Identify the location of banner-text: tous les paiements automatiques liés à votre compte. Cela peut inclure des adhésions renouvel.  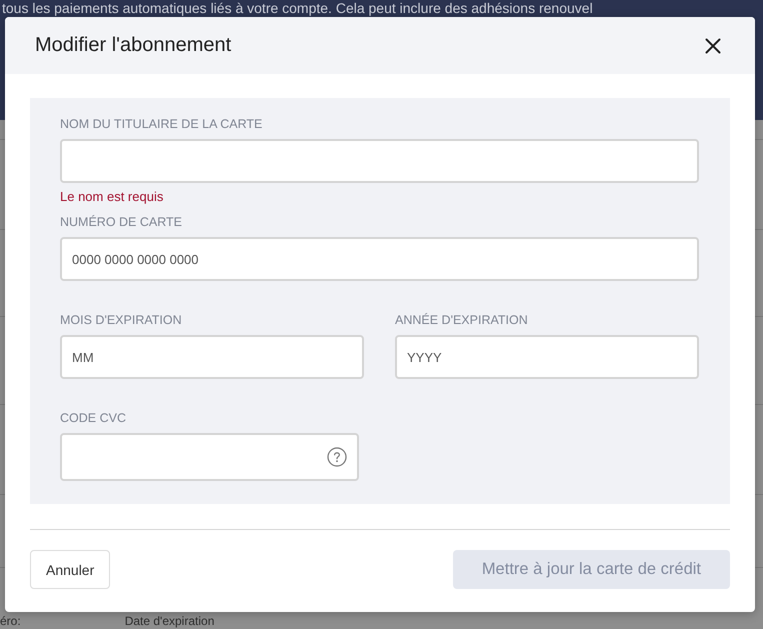
(297, 8).